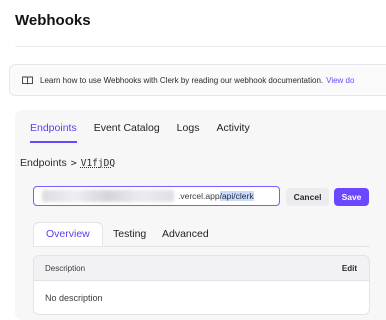  I want to click on edit-description-button: Edit, so click(349, 268).